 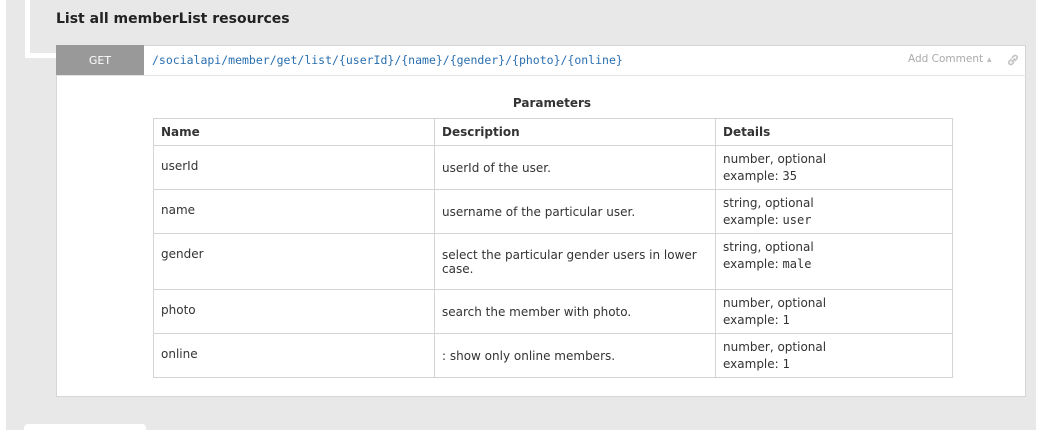 What do you see at coordinates (41, 55) in the screenshot?
I see `tree-connector-branch` at bounding box center [41, 55].